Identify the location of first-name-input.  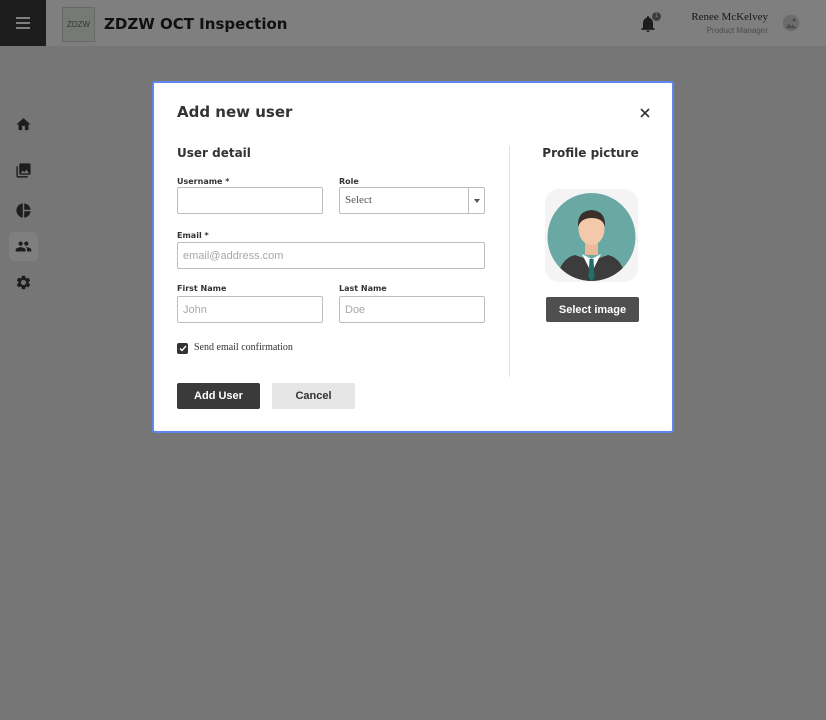
(250, 309).